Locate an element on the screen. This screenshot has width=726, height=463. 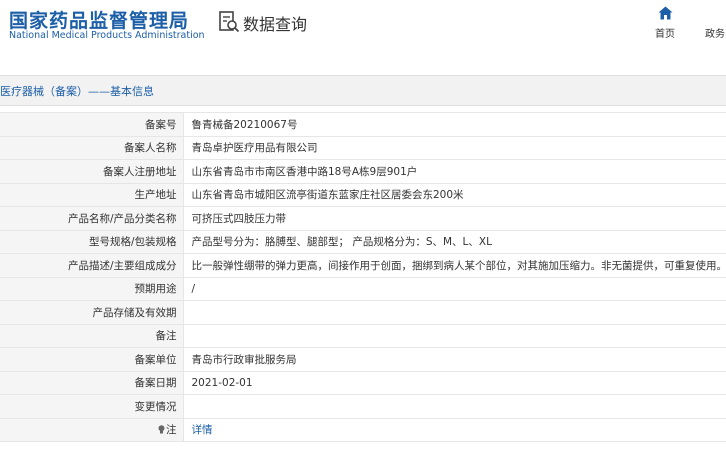
table-row: 变更情况 is located at coordinates (363, 406).